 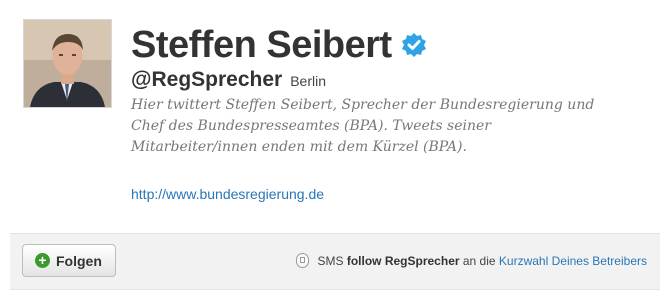 What do you see at coordinates (261, 45) in the screenshot?
I see `profile-name: Steffen Seibert` at bounding box center [261, 45].